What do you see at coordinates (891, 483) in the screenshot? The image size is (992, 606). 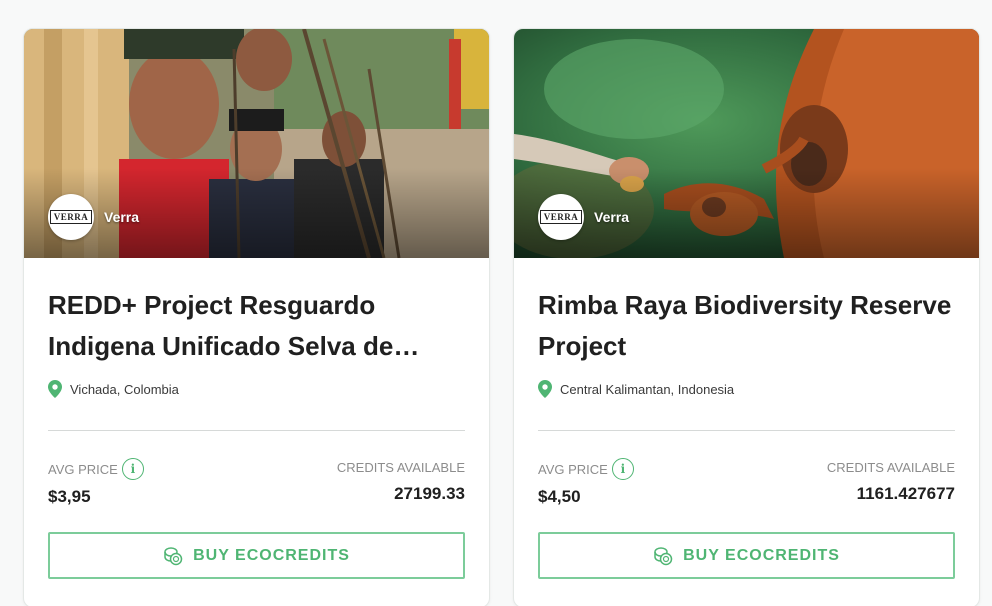 I see `credits-available-stat: CREDITS AVAILABLE 1161.427677` at bounding box center [891, 483].